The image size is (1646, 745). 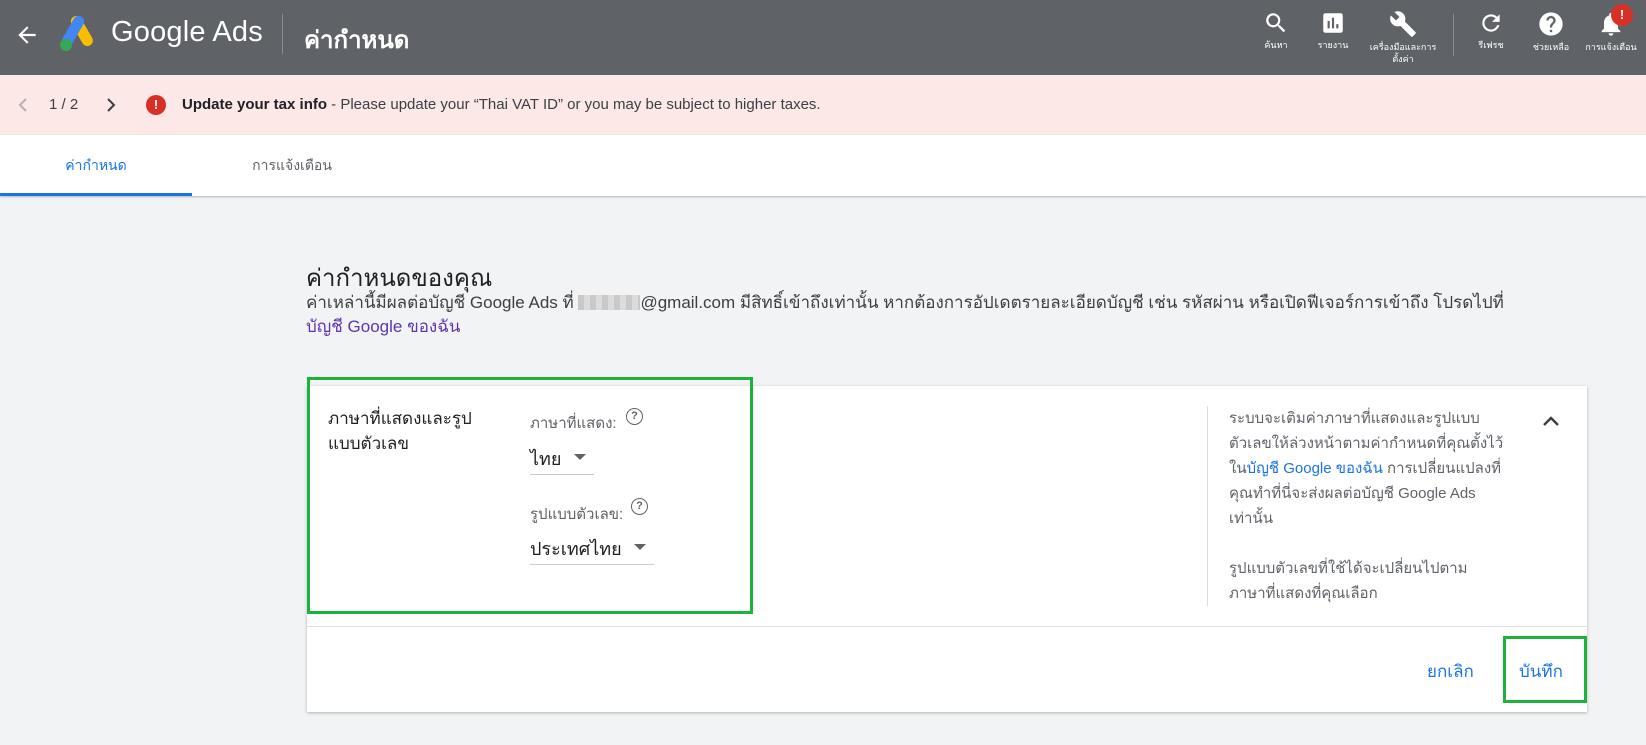 What do you see at coordinates (609, 302) in the screenshot?
I see `redacted-email` at bounding box center [609, 302].